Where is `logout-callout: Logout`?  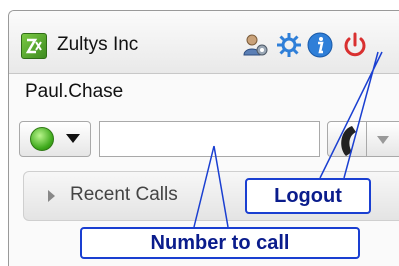
logout-callout: Logout is located at coordinates (308, 196).